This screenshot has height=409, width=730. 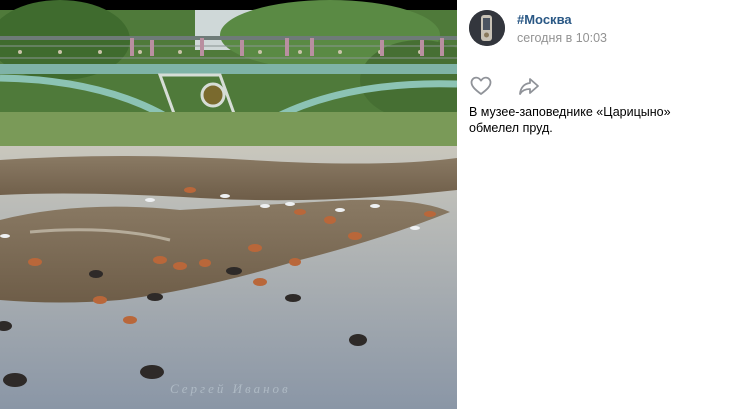 I want to click on post-author-link: #Москва, so click(x=544, y=19).